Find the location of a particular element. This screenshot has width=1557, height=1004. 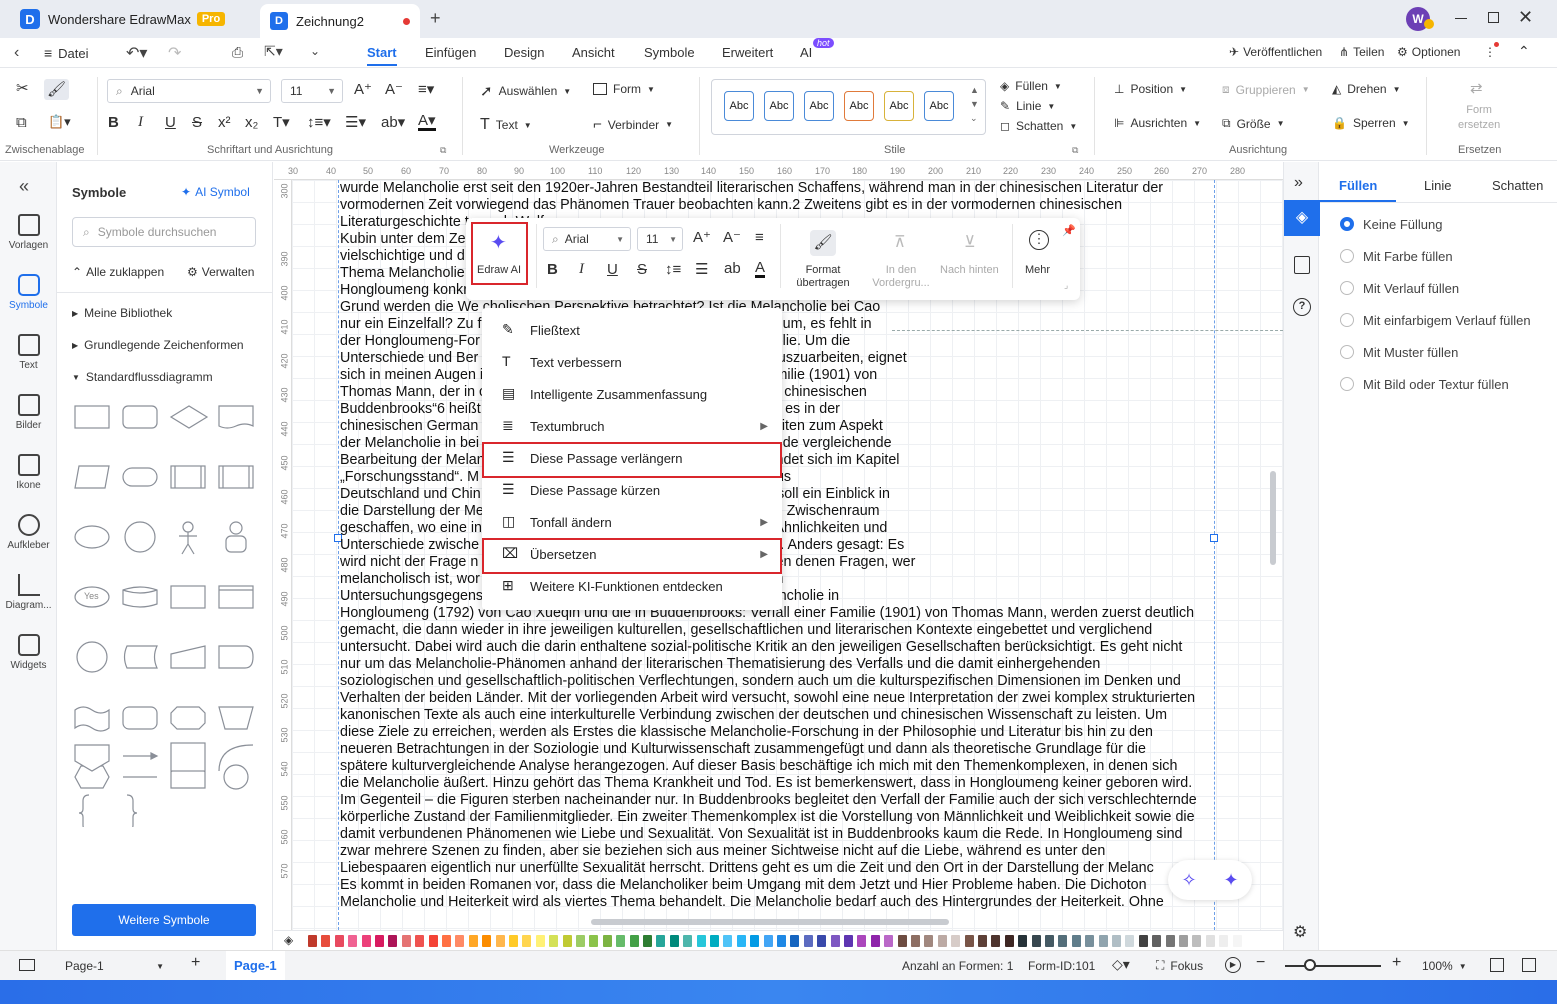

rail-stickers: Aufkleber is located at coordinates (28, 532).